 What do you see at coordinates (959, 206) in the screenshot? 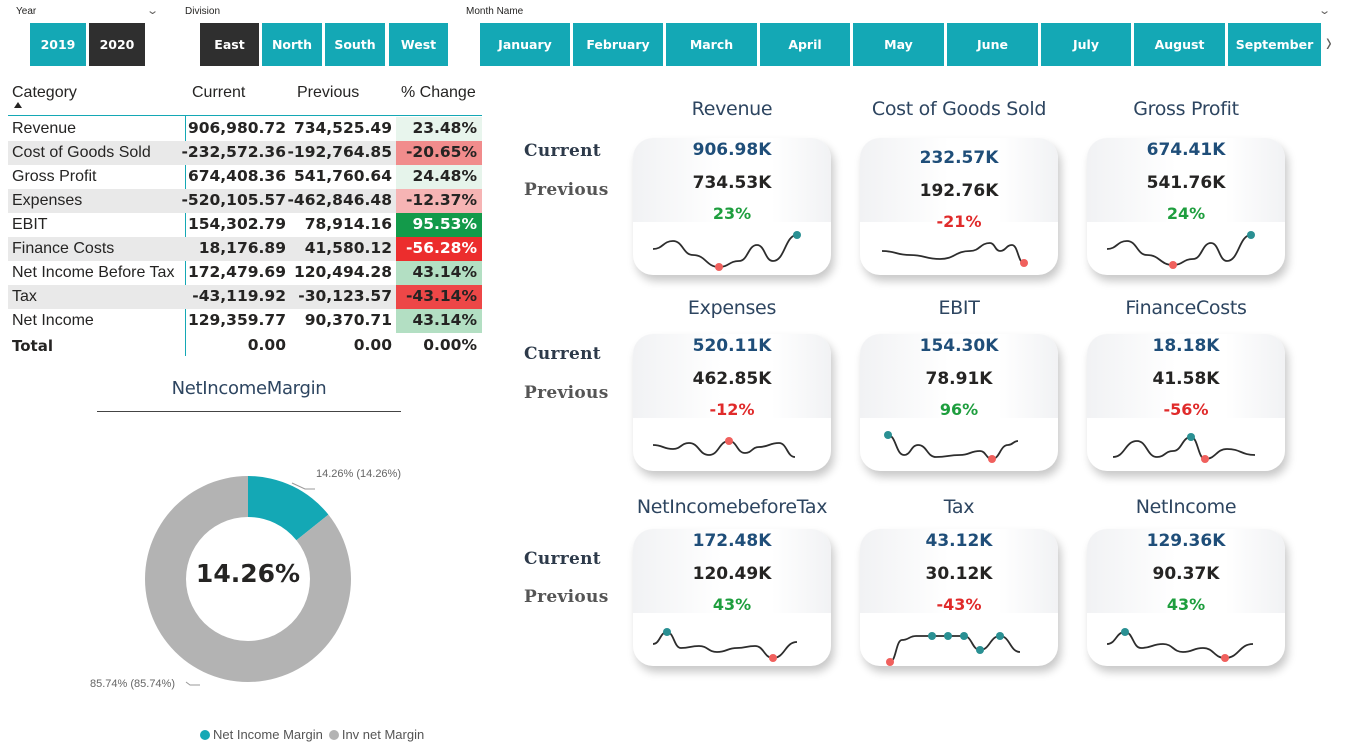
I see `kpi-card: 232.57K 192.76K -21%` at bounding box center [959, 206].